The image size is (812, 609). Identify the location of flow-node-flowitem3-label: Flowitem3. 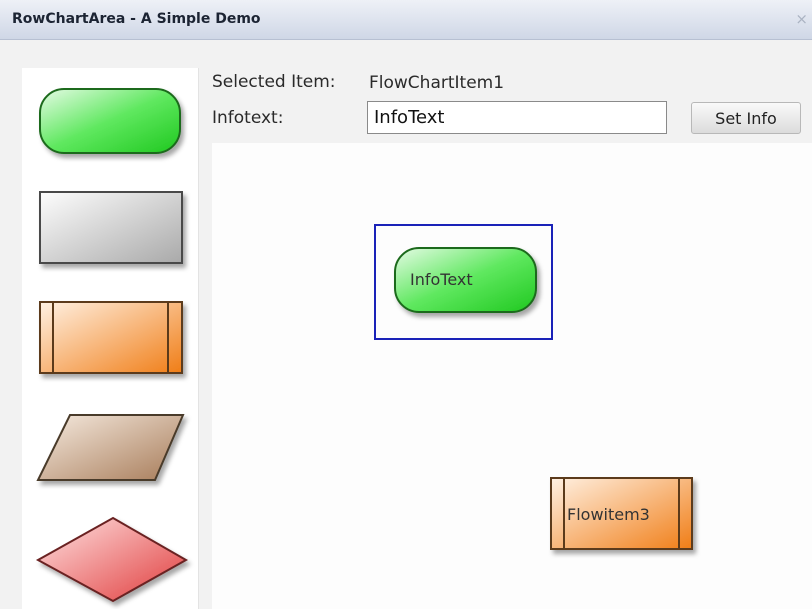
(608, 514).